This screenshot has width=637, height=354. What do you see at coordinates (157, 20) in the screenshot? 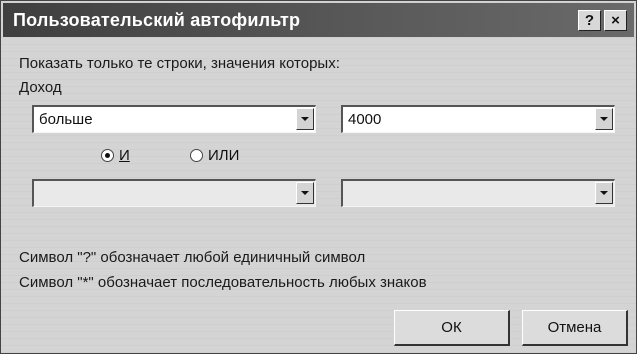
I see `dialog-title: Пользовательский автофильтр` at bounding box center [157, 20].